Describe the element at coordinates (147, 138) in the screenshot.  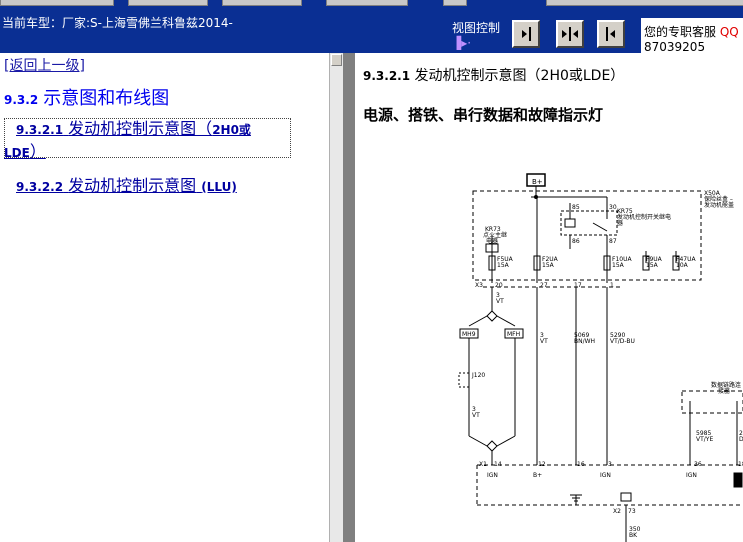
I see `focus-outline` at that location.